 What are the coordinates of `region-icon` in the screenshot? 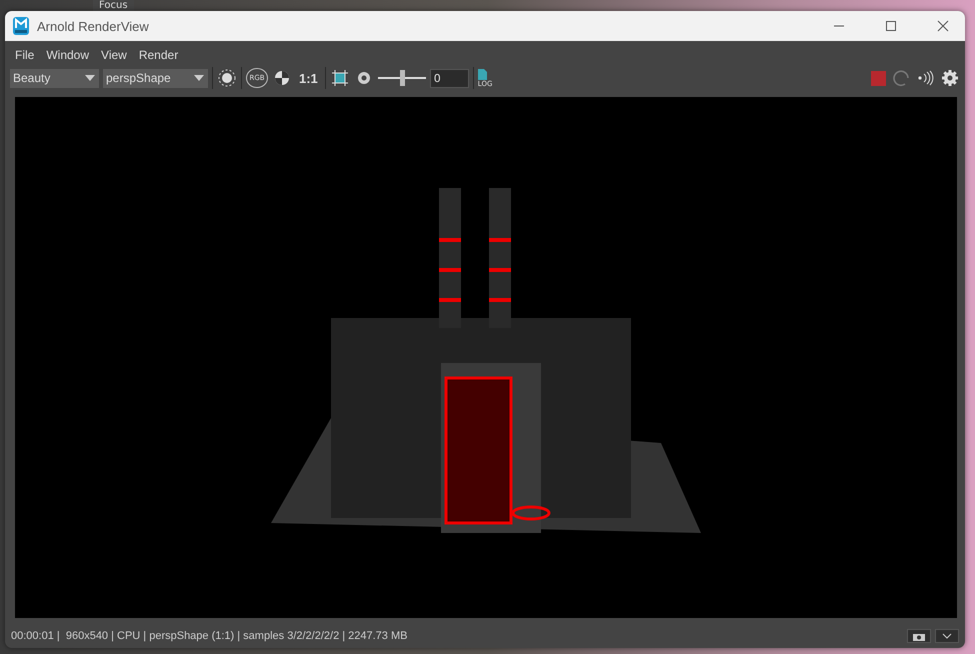 It's located at (227, 78).